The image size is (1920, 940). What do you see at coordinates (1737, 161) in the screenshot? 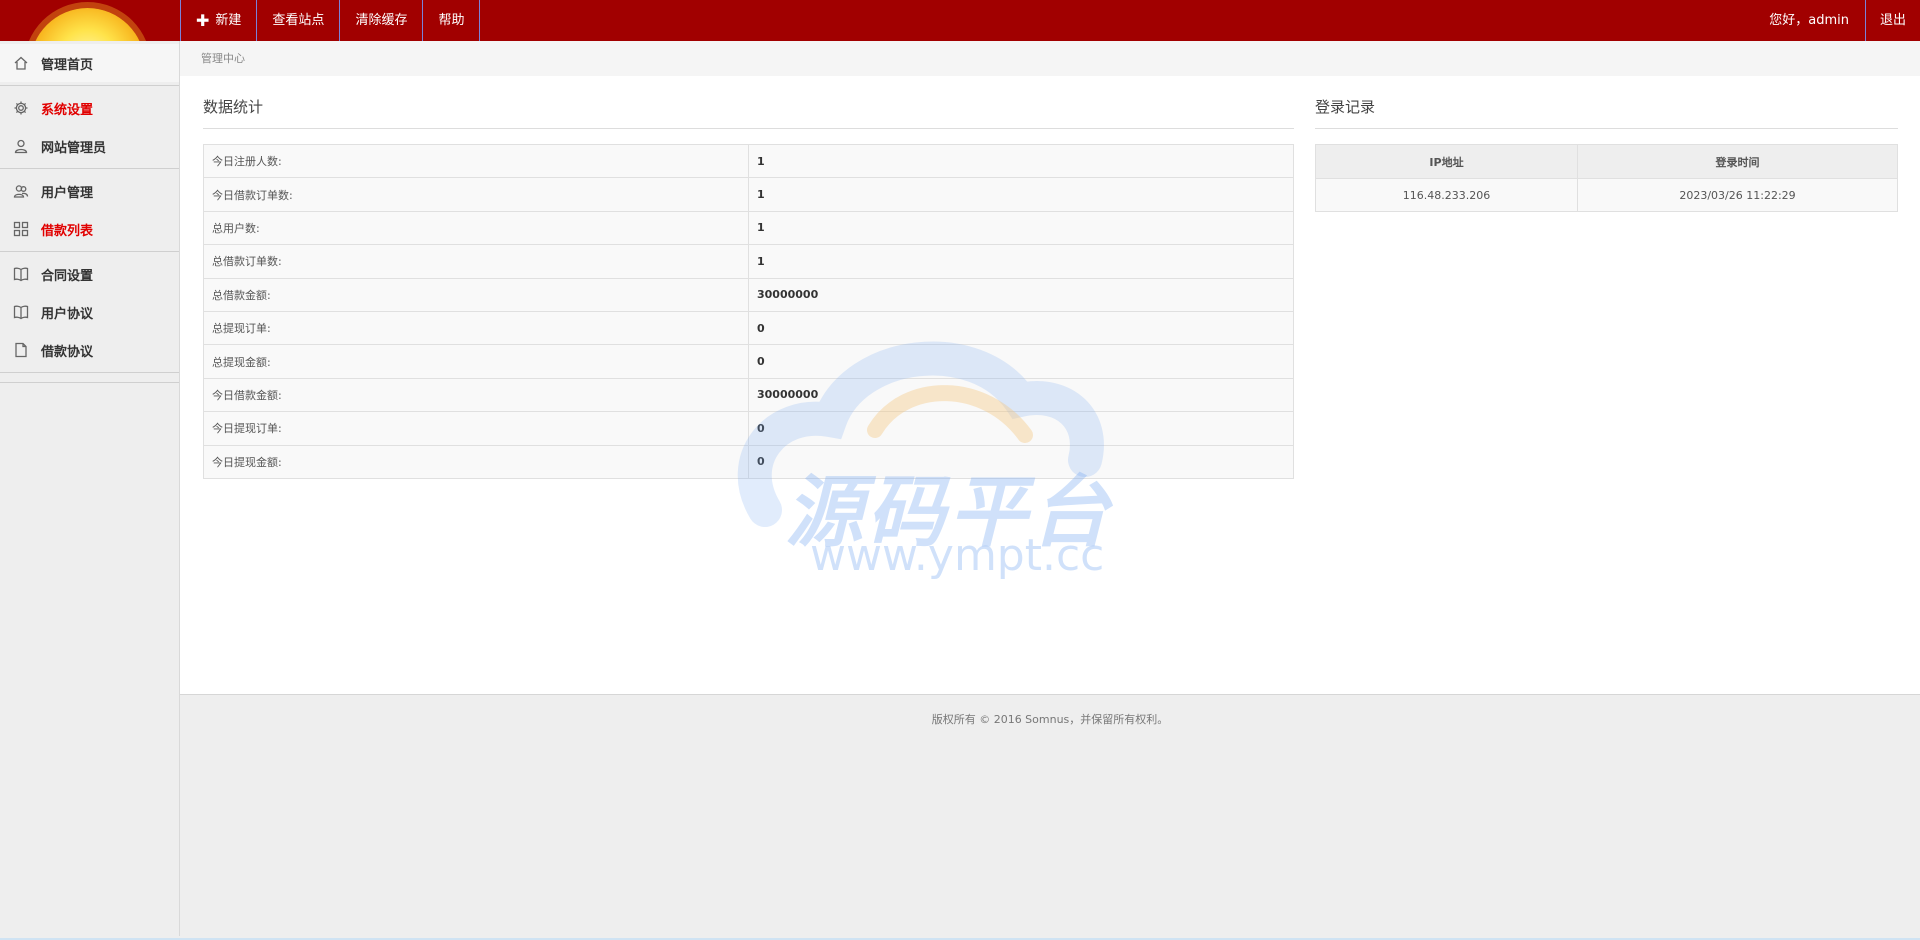
I see `column-header-time: 登录时间` at bounding box center [1737, 161].